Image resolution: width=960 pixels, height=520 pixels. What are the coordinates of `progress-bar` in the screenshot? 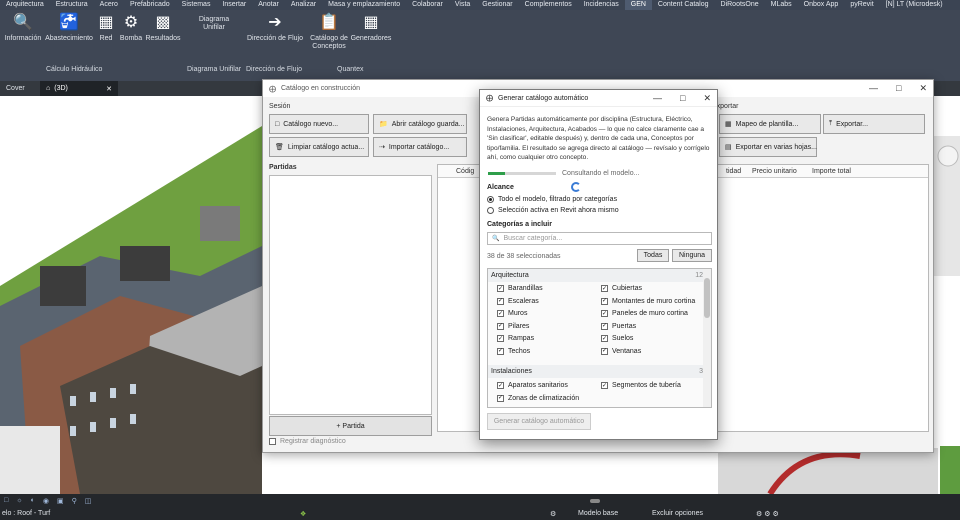 It's located at (522, 173).